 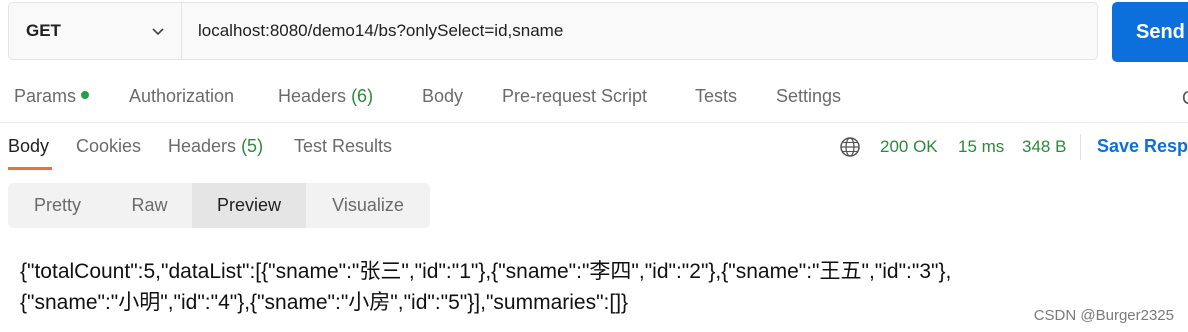 I want to click on tab-label: Params, so click(x=45, y=96).